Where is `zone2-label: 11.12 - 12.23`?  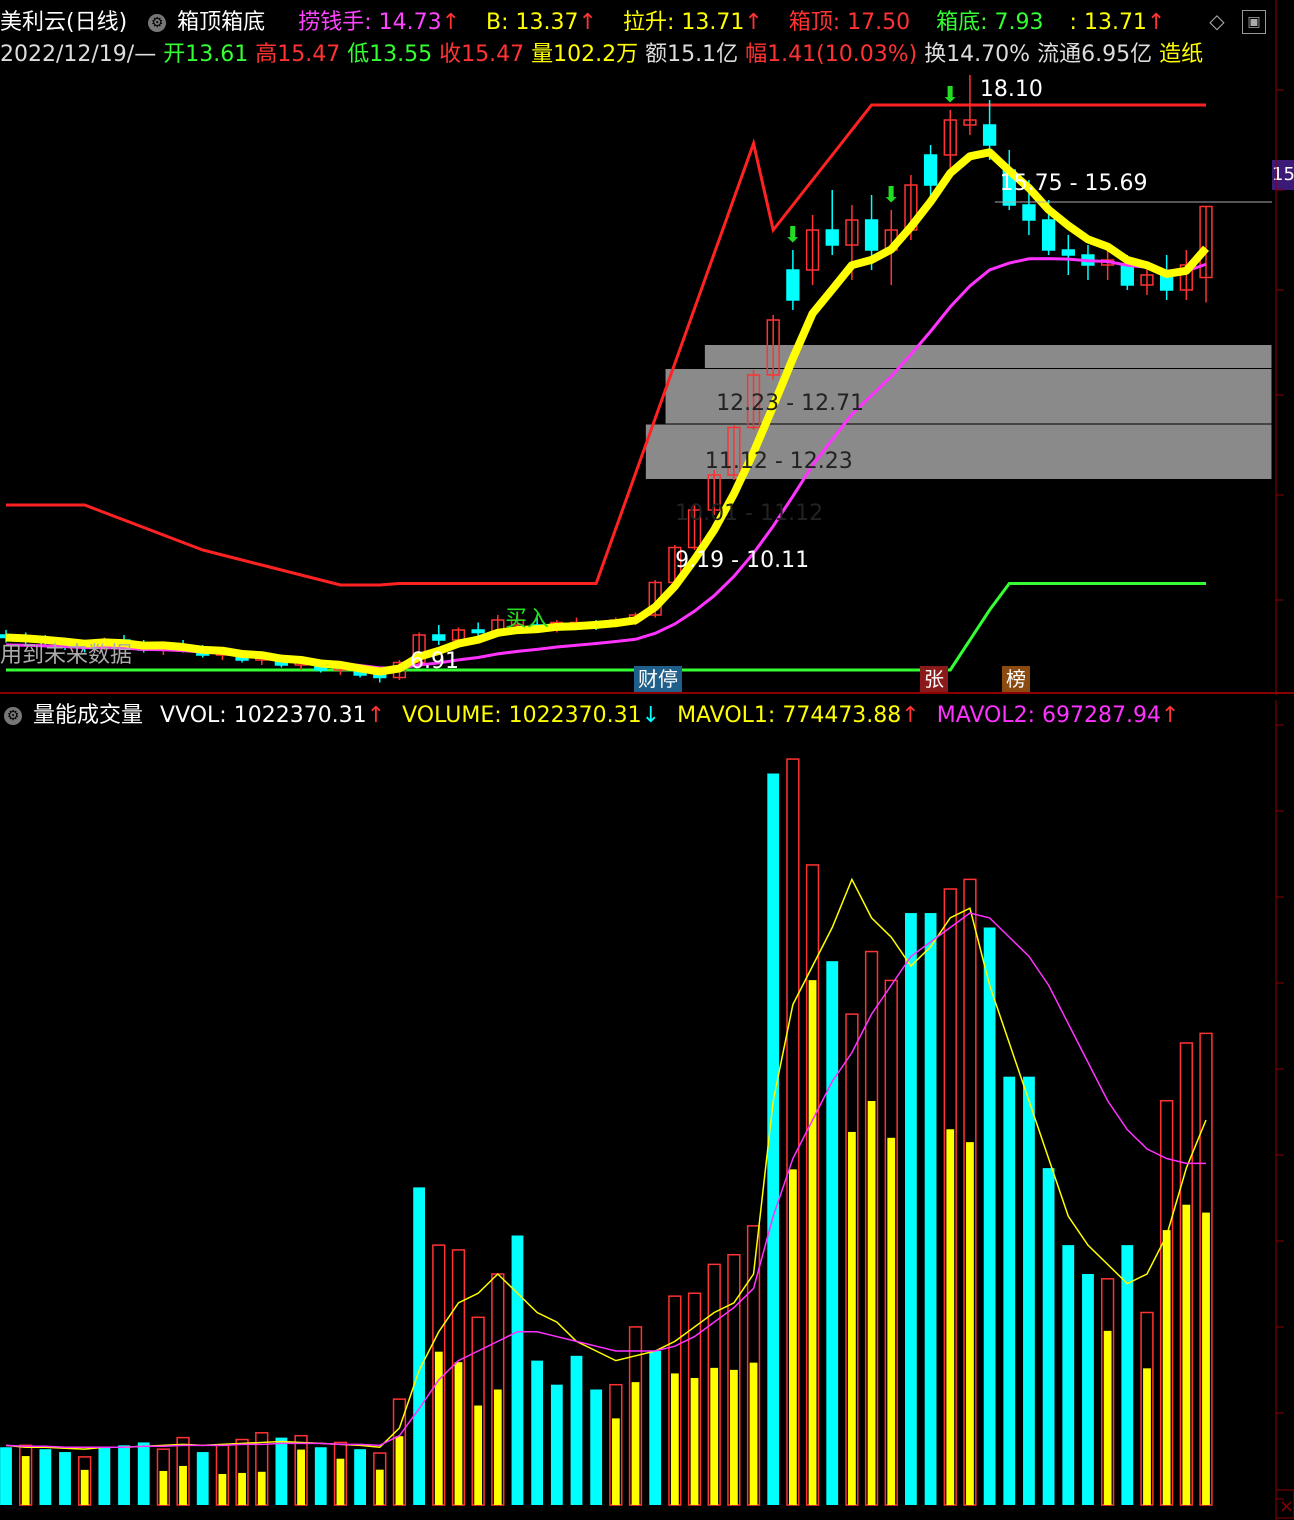 zone2-label: 11.12 - 12.23 is located at coordinates (779, 461).